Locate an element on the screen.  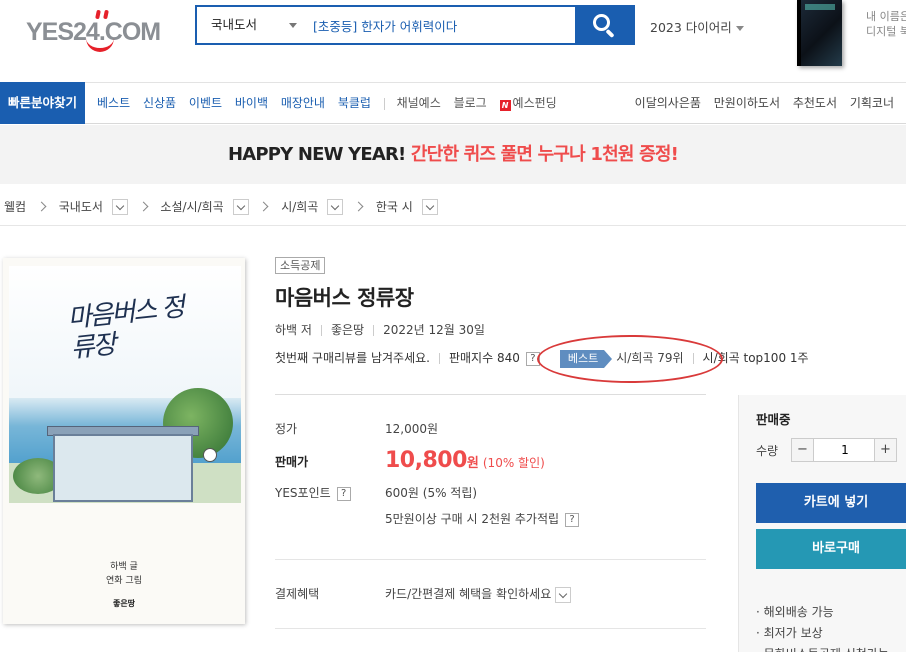
quantity-label: 수량 is located at coordinates (767, 451).